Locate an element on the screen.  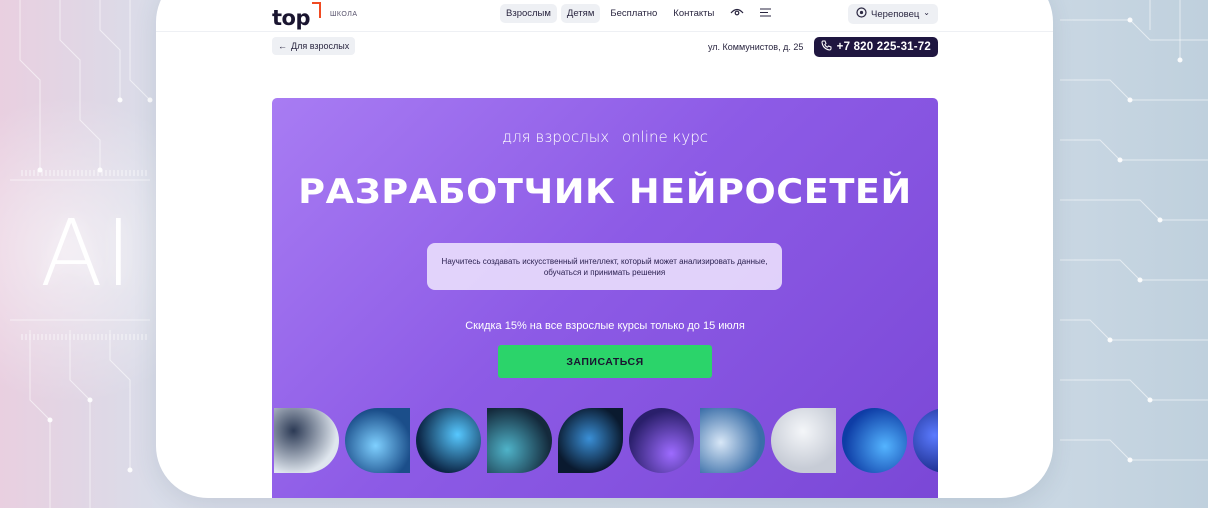
phone-icon is located at coordinates (826, 47).